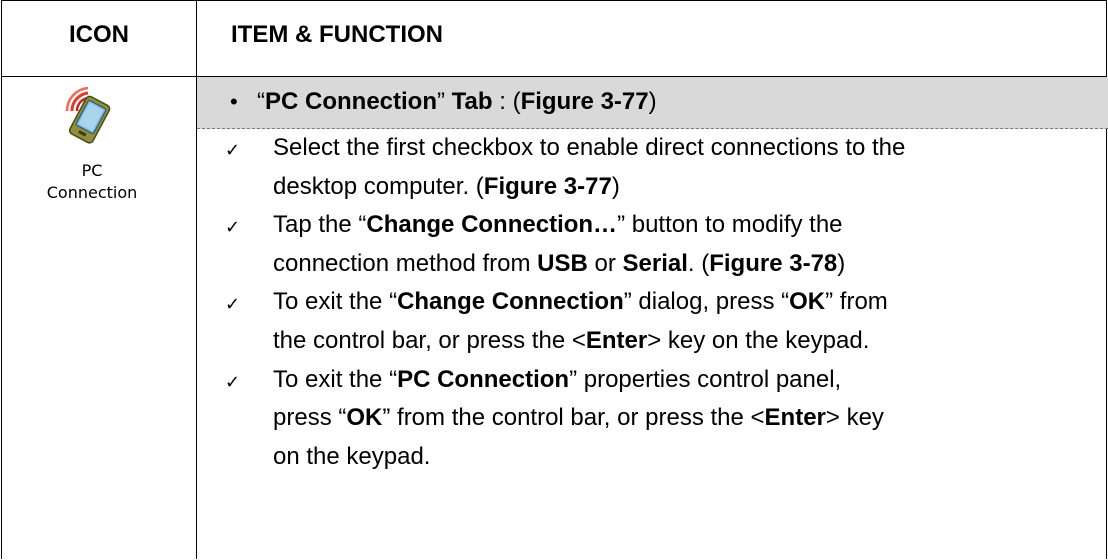 The width and height of the screenshot is (1108, 560). I want to click on text-segment: ” properties control panel,, so click(705, 379).